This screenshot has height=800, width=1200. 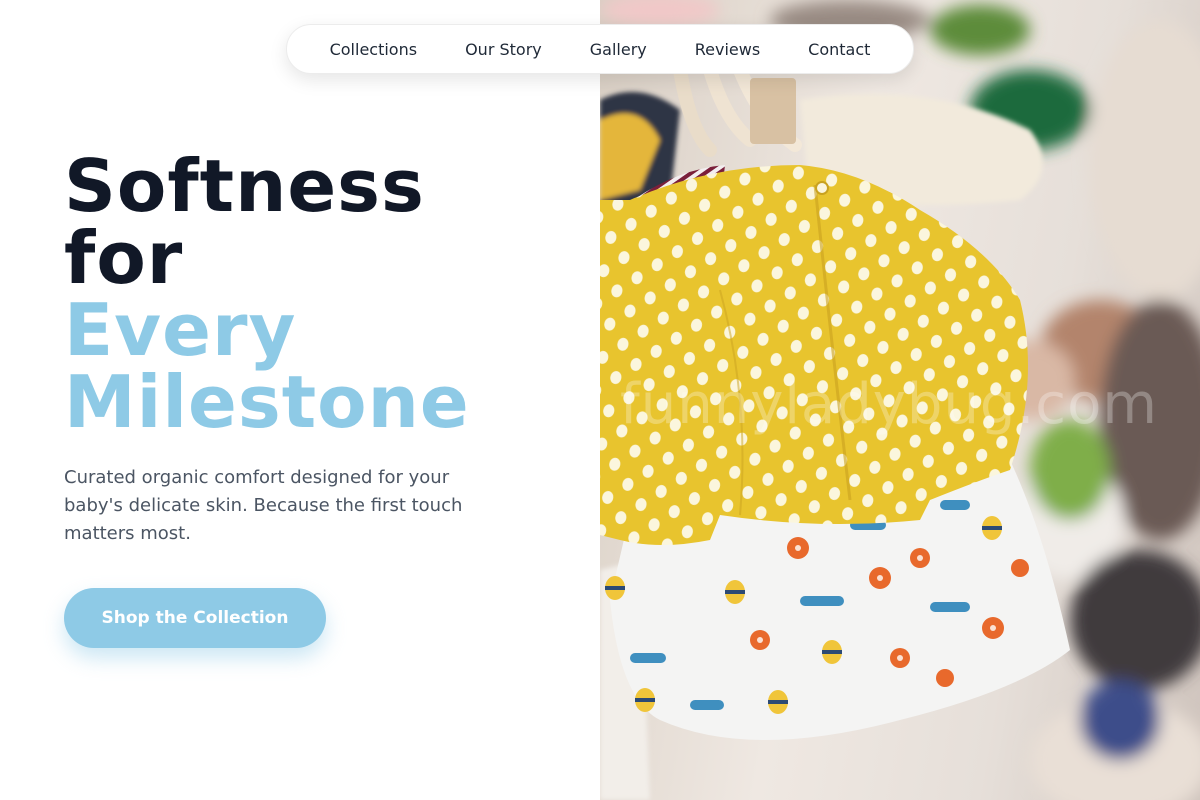 What do you see at coordinates (839, 49) in the screenshot?
I see `nav-link-contact: Contact` at bounding box center [839, 49].